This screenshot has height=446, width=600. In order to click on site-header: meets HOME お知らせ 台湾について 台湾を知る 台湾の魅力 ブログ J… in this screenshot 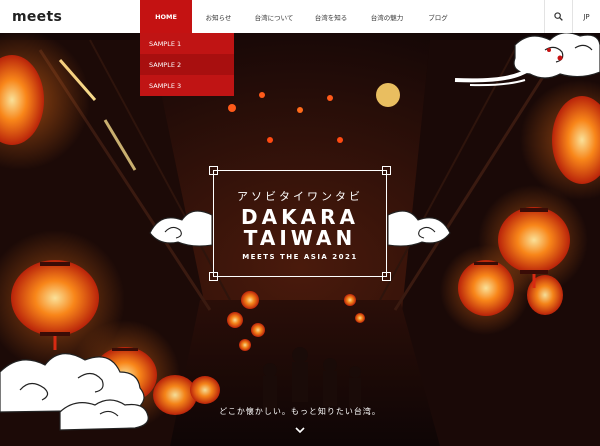, I will do `click(300, 16)`.